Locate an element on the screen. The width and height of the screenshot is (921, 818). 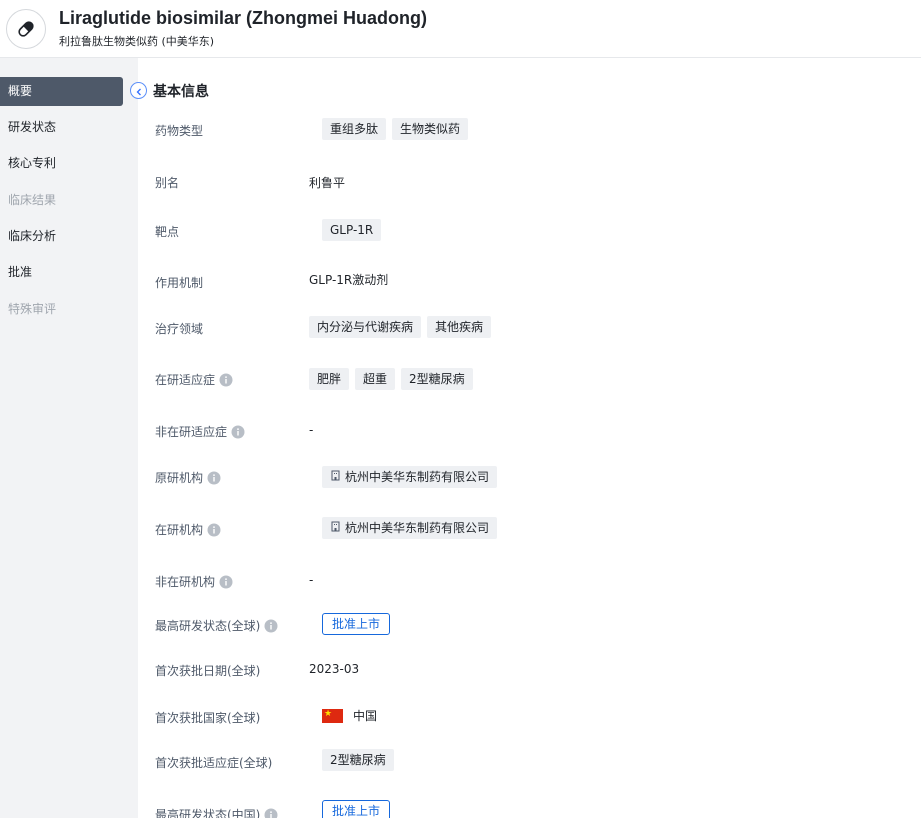
field-value-therapeutic-area: 内分泌与代谢疾病 其他疾病 is located at coordinates (400, 327).